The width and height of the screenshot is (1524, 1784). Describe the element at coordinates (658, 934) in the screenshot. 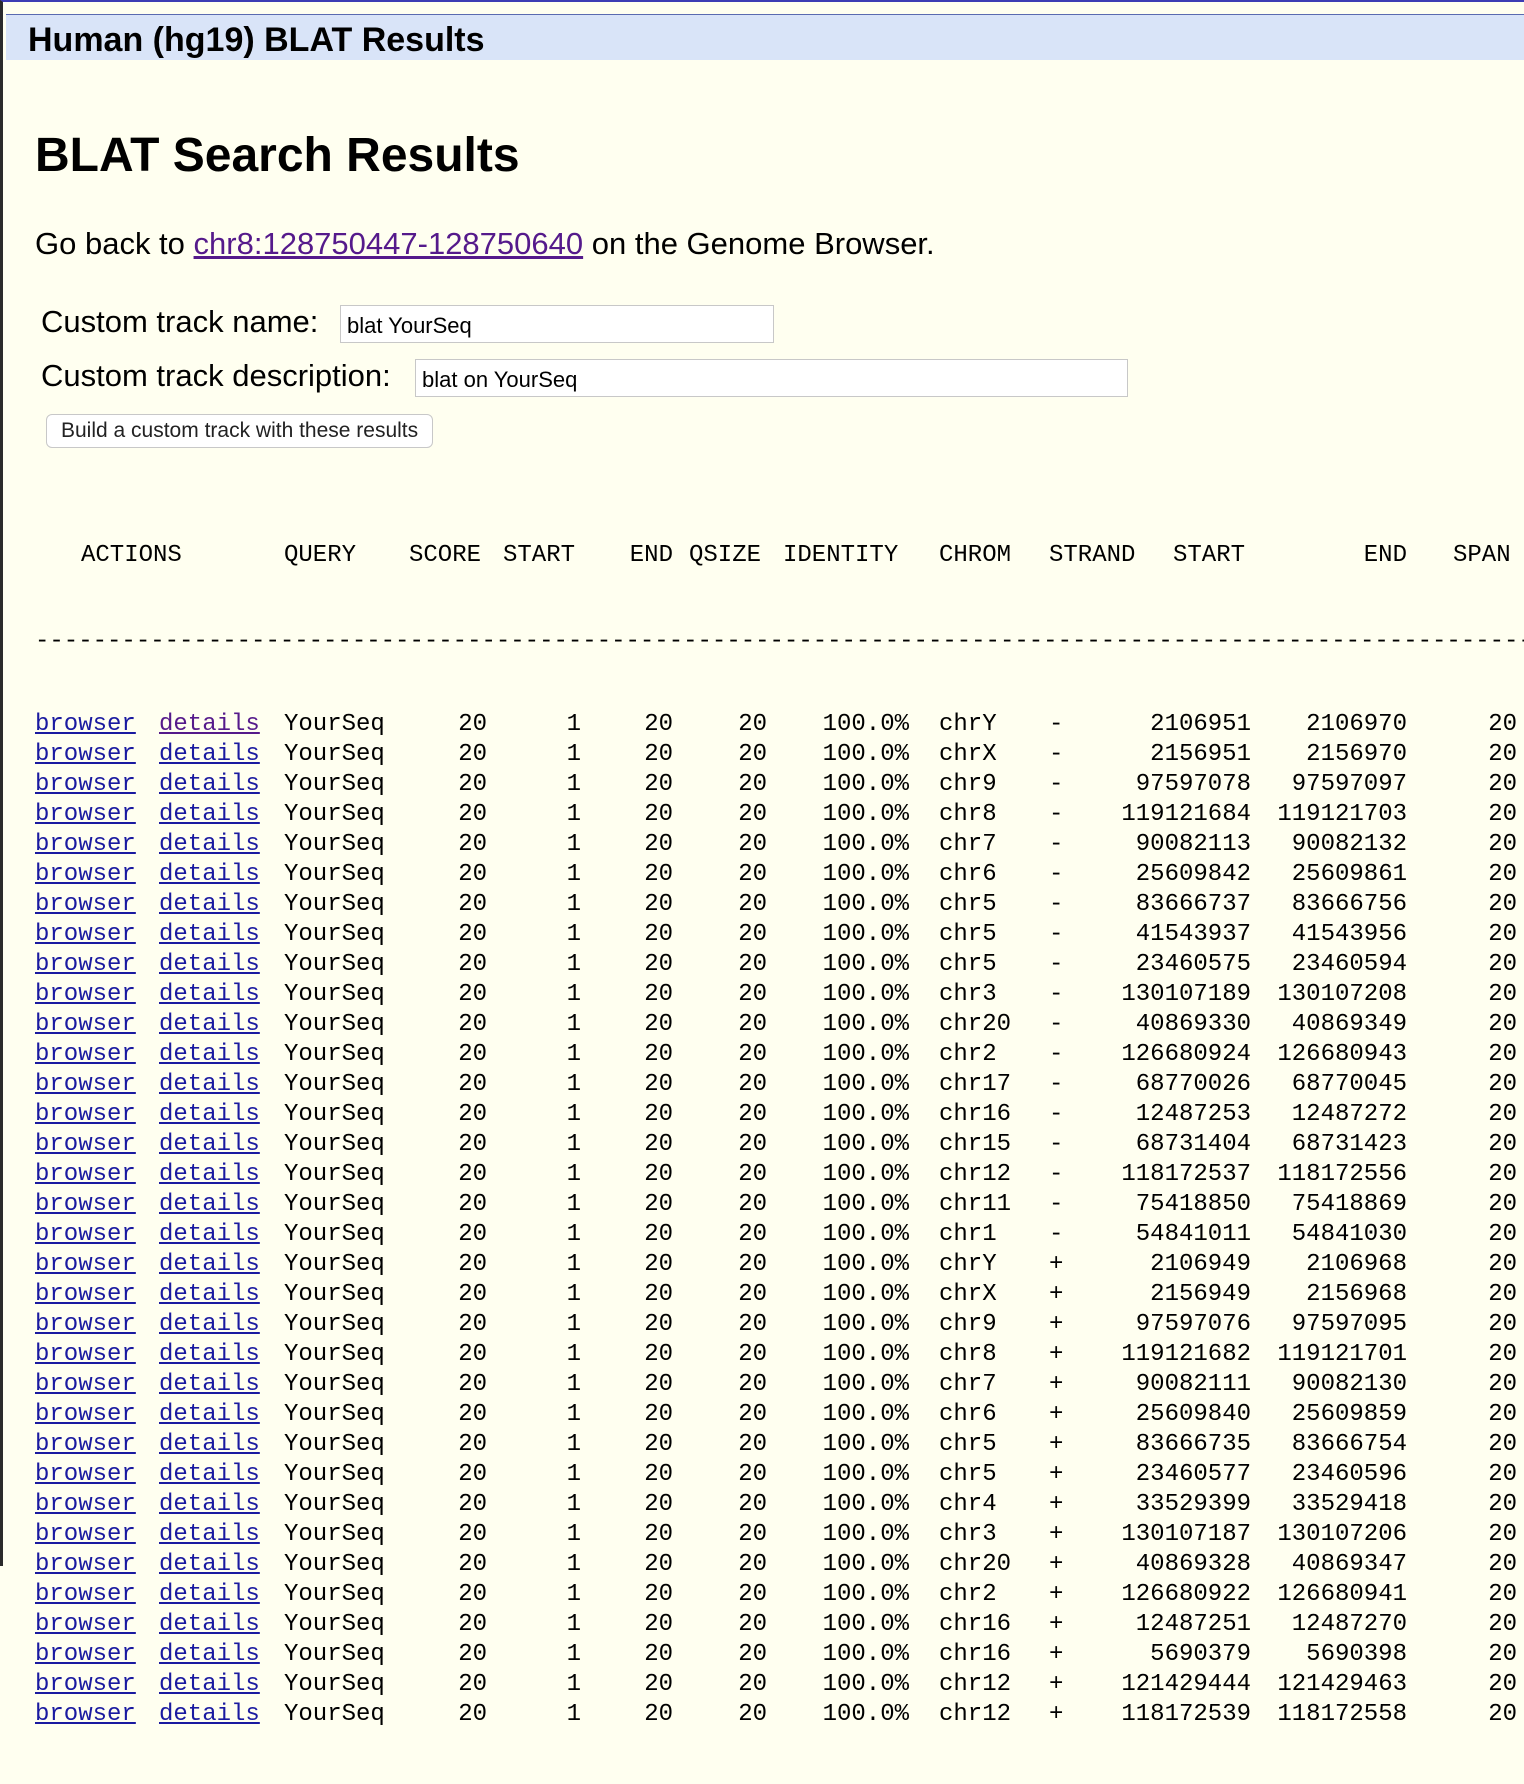

I see `cell-qend: 20` at that location.